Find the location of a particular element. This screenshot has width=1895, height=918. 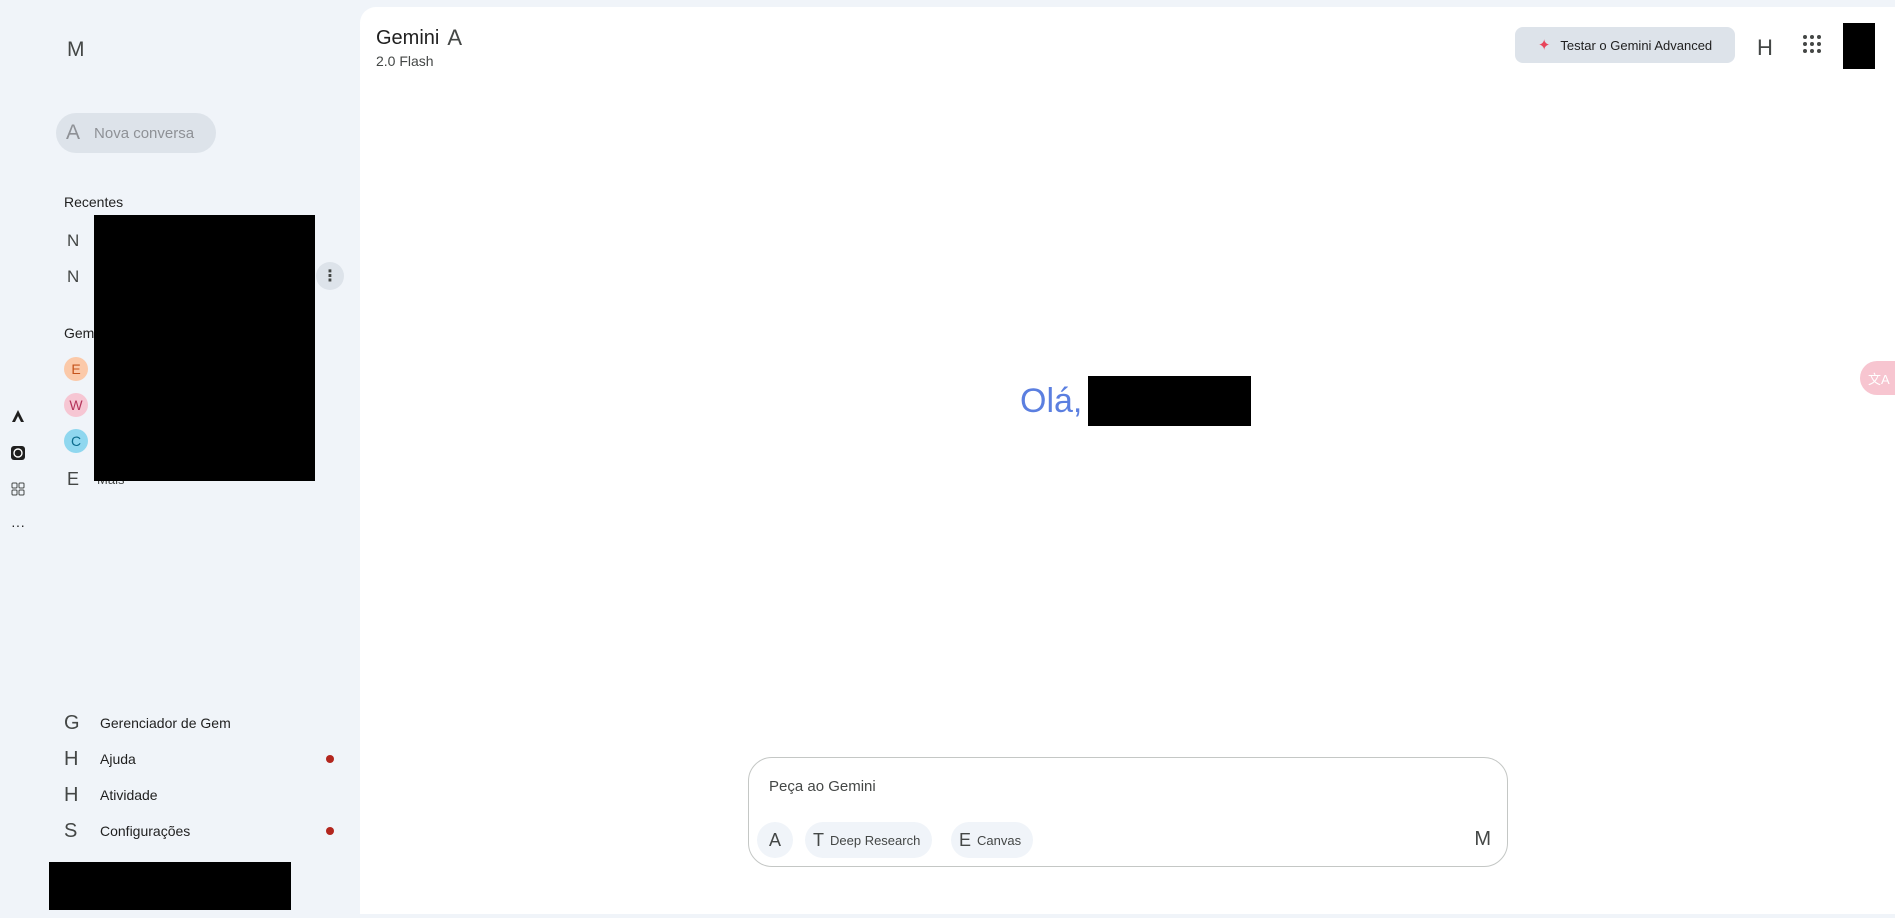

try-advanced-button: ✦ Testar o Gemini Advanced is located at coordinates (1625, 45).